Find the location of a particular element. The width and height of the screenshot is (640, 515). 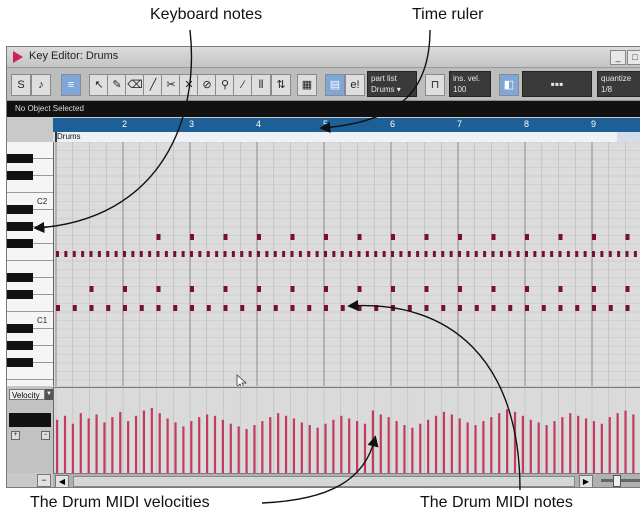

grid-icon: ⦀ is located at coordinates (261, 85).